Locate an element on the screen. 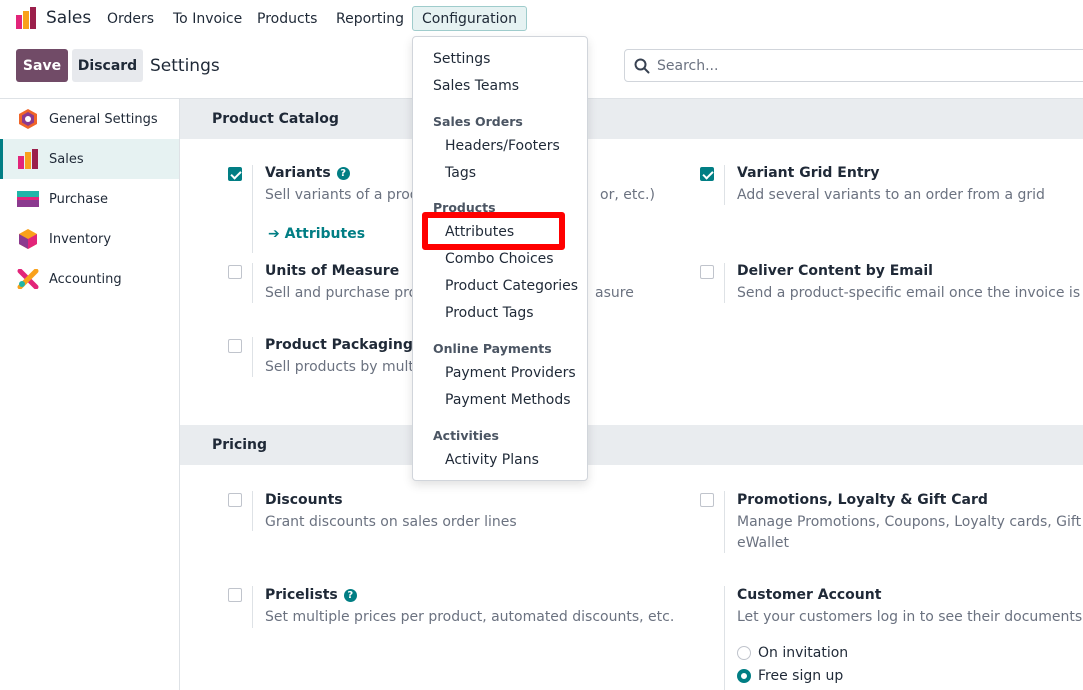 This screenshot has width=1083, height=690. dropdown-item-product-tags: Product Tags is located at coordinates (489, 313).